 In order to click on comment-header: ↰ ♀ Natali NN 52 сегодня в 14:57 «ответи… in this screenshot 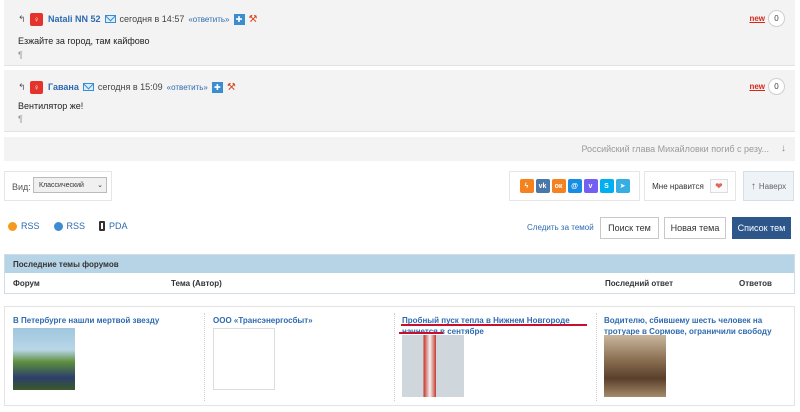, I will do `click(137, 19)`.